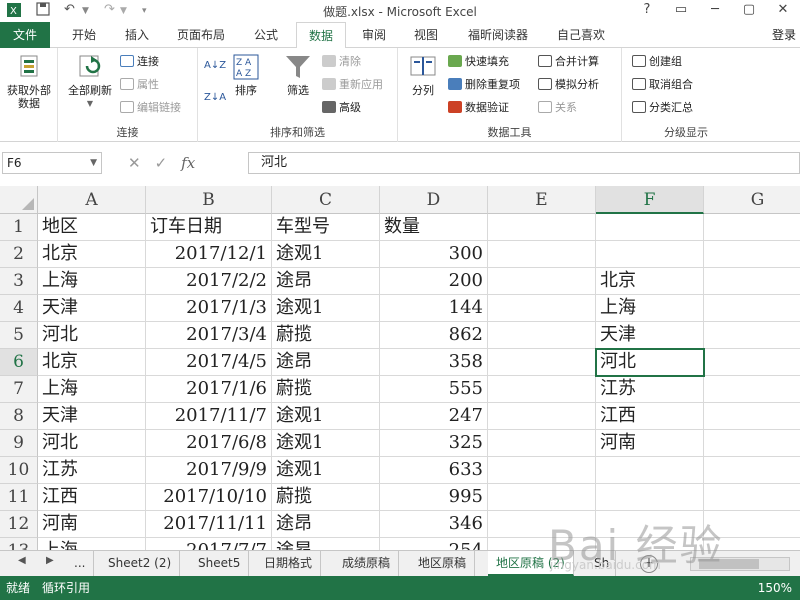  I want to click on cell-f5: 天津, so click(650, 335).